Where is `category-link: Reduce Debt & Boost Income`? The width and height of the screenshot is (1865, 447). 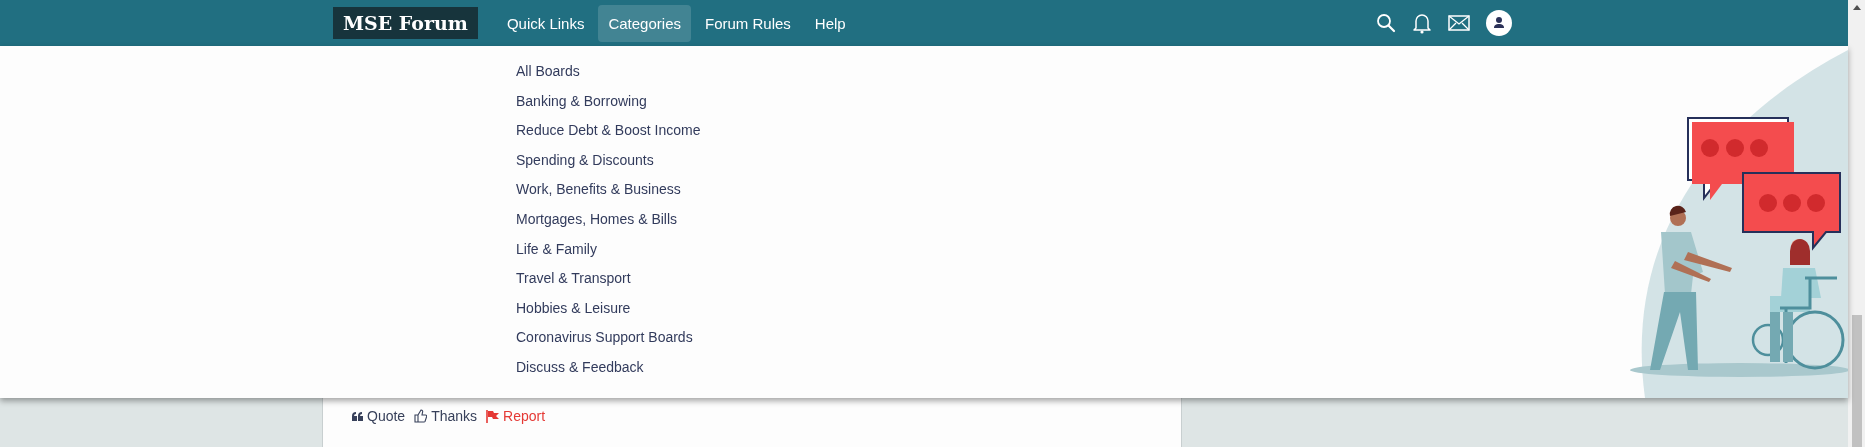
category-link: Reduce Debt & Boost Income is located at coordinates (608, 130).